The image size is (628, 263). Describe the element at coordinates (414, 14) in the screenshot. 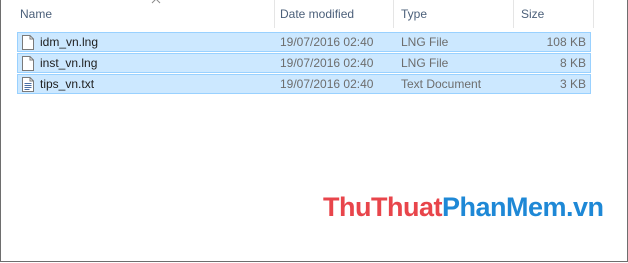

I see `column-header-type-label: Type` at that location.